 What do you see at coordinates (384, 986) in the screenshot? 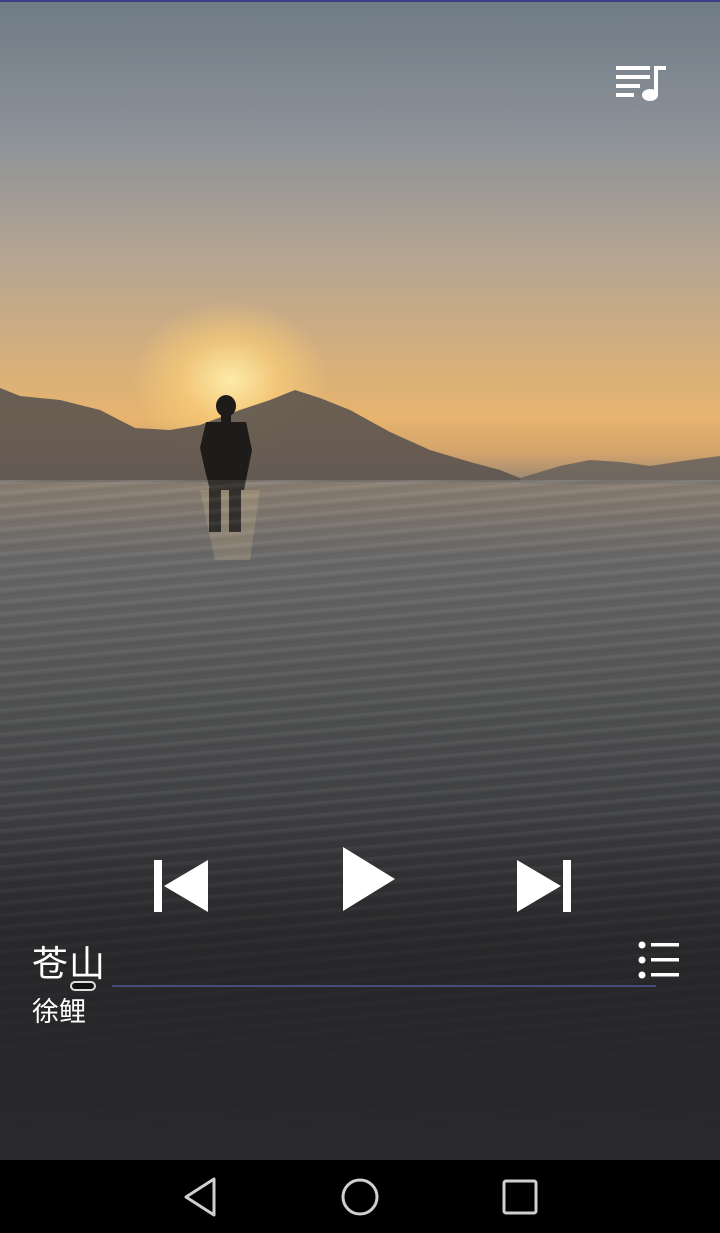
I see `progress-bar` at bounding box center [384, 986].